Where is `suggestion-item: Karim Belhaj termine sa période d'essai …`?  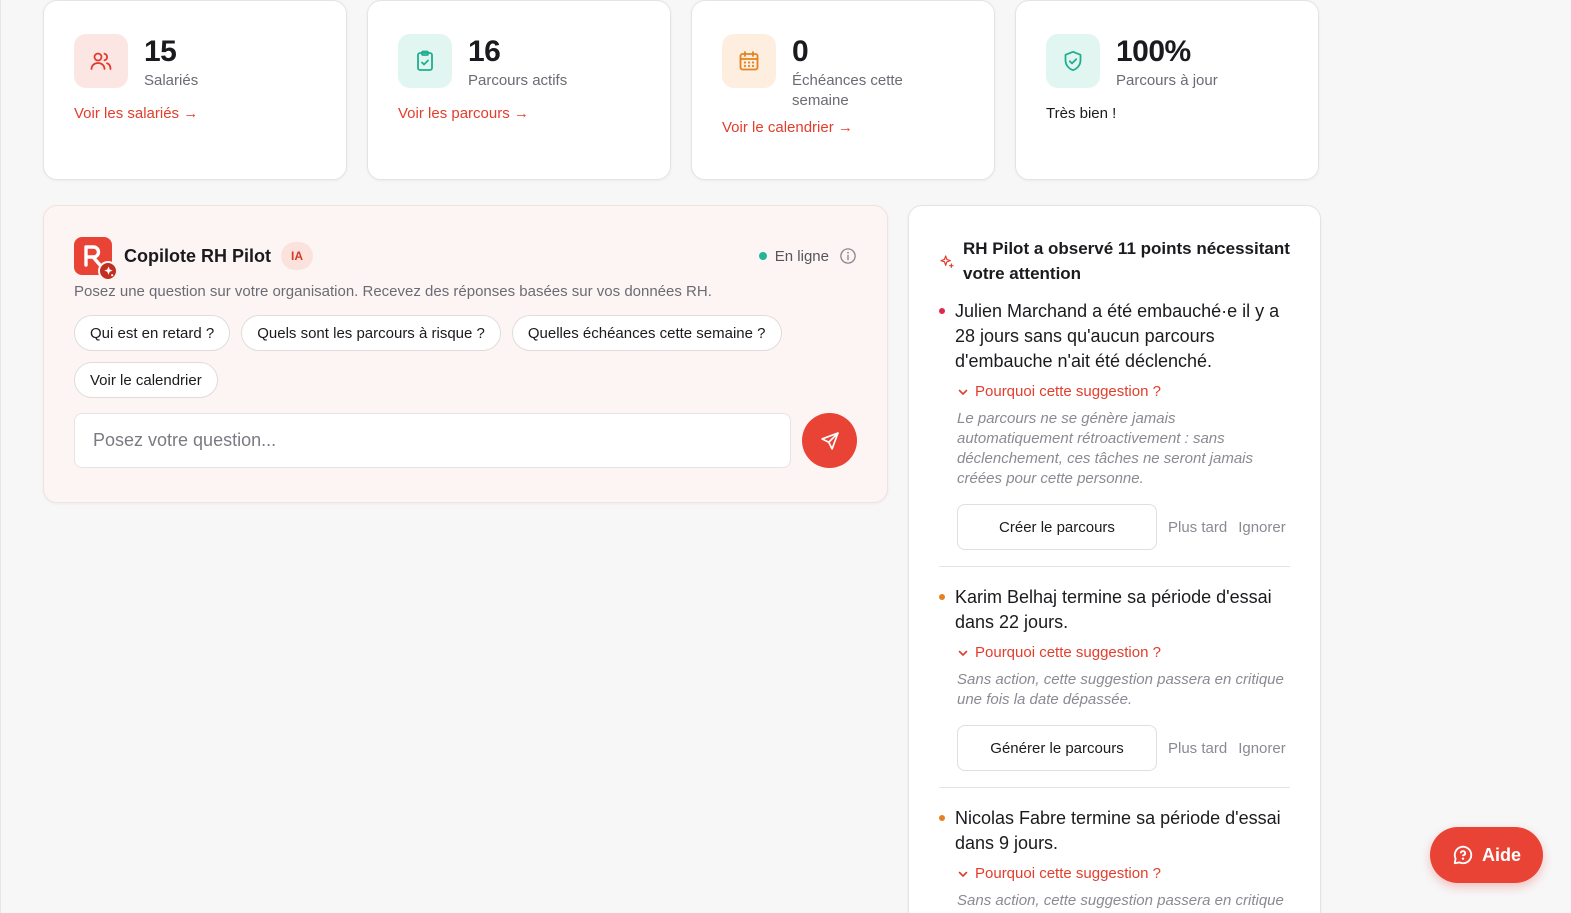
suggestion-item: Karim Belhaj termine sa période d'essai … is located at coordinates (1114, 677).